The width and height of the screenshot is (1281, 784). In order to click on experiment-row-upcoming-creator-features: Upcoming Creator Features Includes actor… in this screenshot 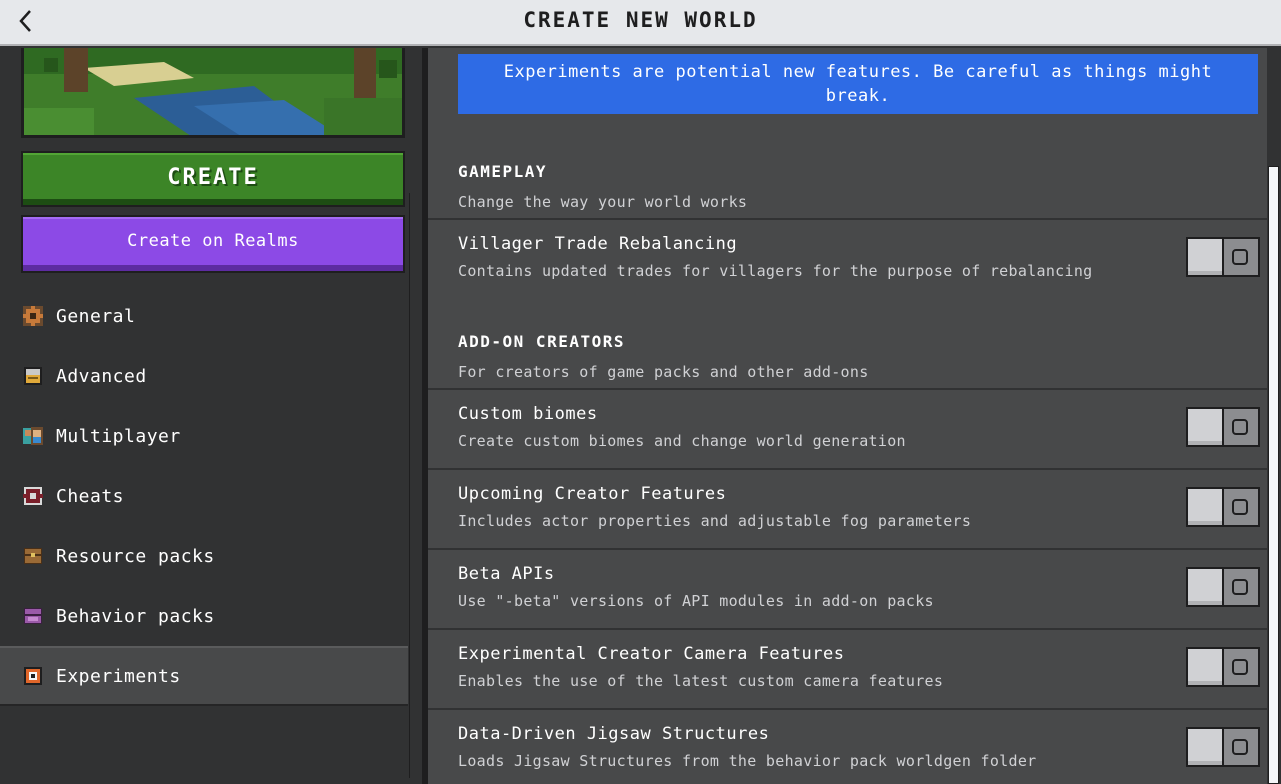, I will do `click(847, 507)`.